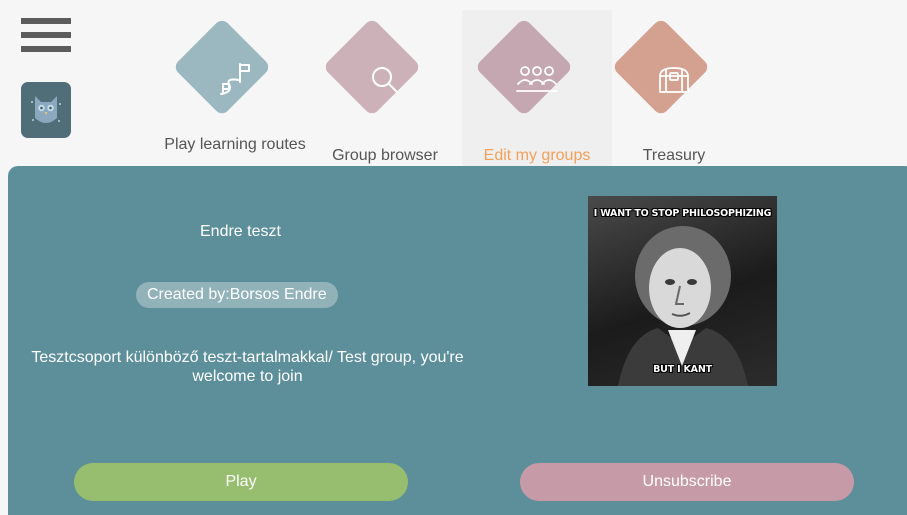  I want to click on portrait-illustration, so click(683, 306).